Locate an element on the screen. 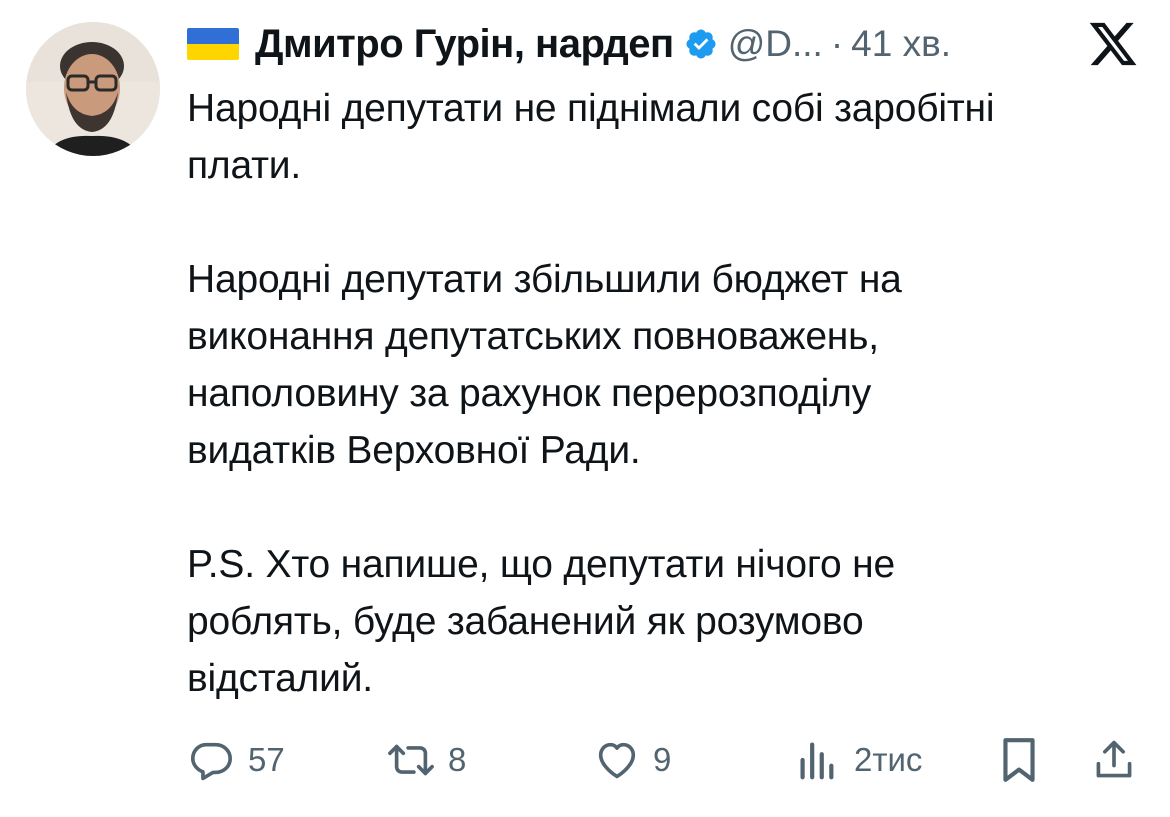 Image resolution: width=1170 pixels, height=817 pixels. heart-icon is located at coordinates (617, 760).